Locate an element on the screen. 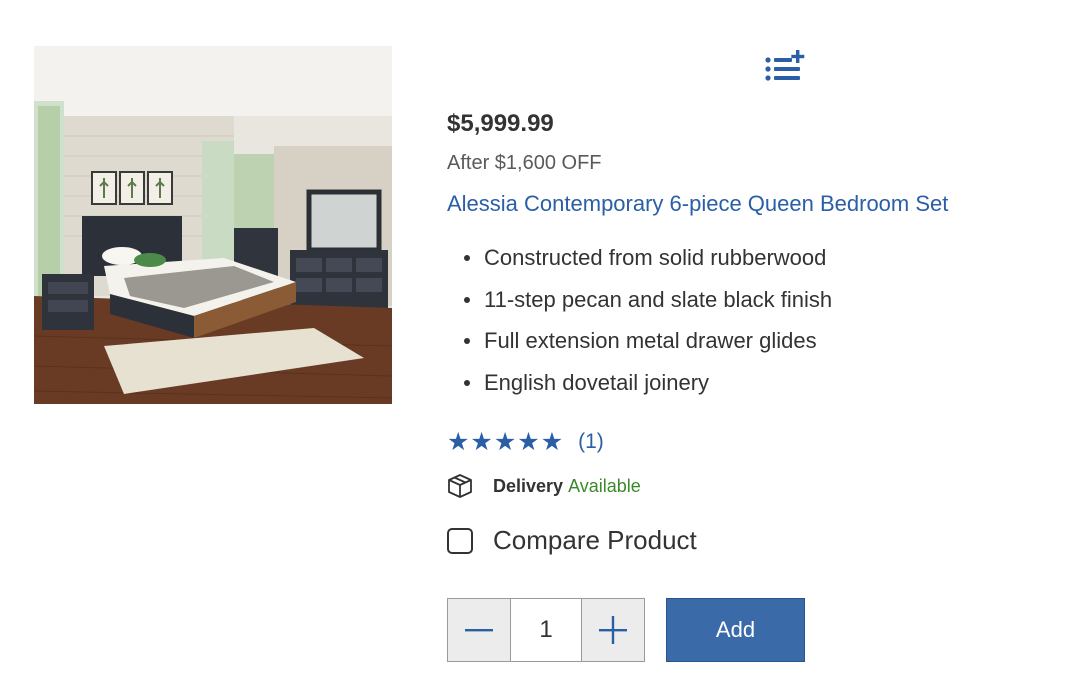  minus-icon is located at coordinates (479, 630).